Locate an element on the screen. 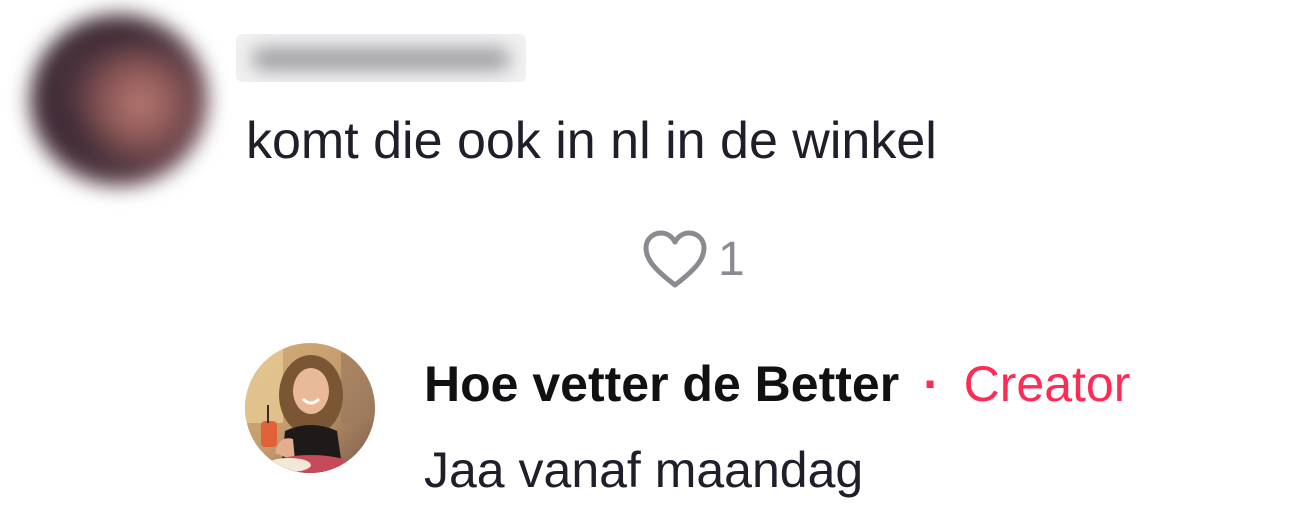  username-blur-mask is located at coordinates (381, 59).